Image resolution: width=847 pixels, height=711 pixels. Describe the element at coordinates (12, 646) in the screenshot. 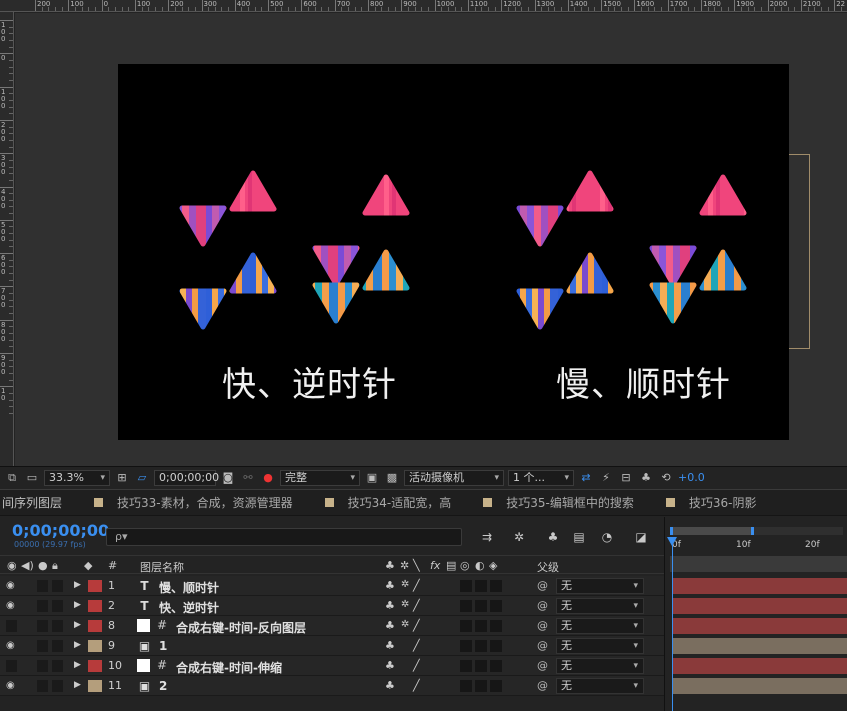

I see `visibility-eye-icon: ◉` at that location.